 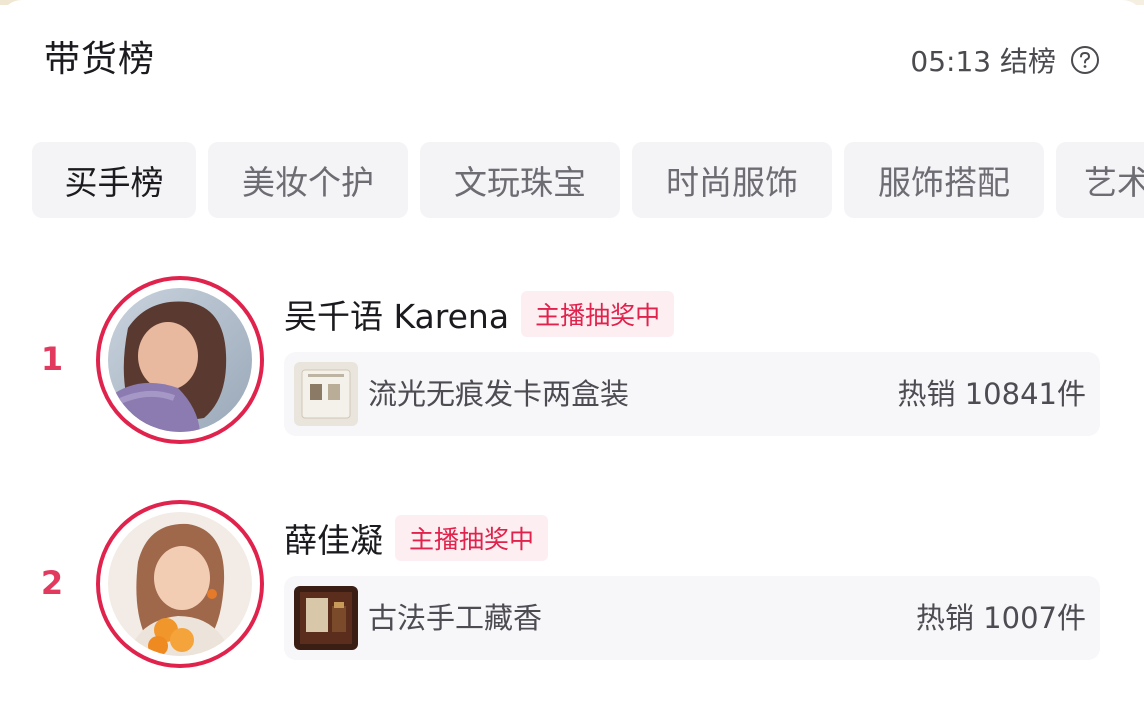 I want to click on tab-outfit-matching: 服饰搭配, so click(x=944, y=180).